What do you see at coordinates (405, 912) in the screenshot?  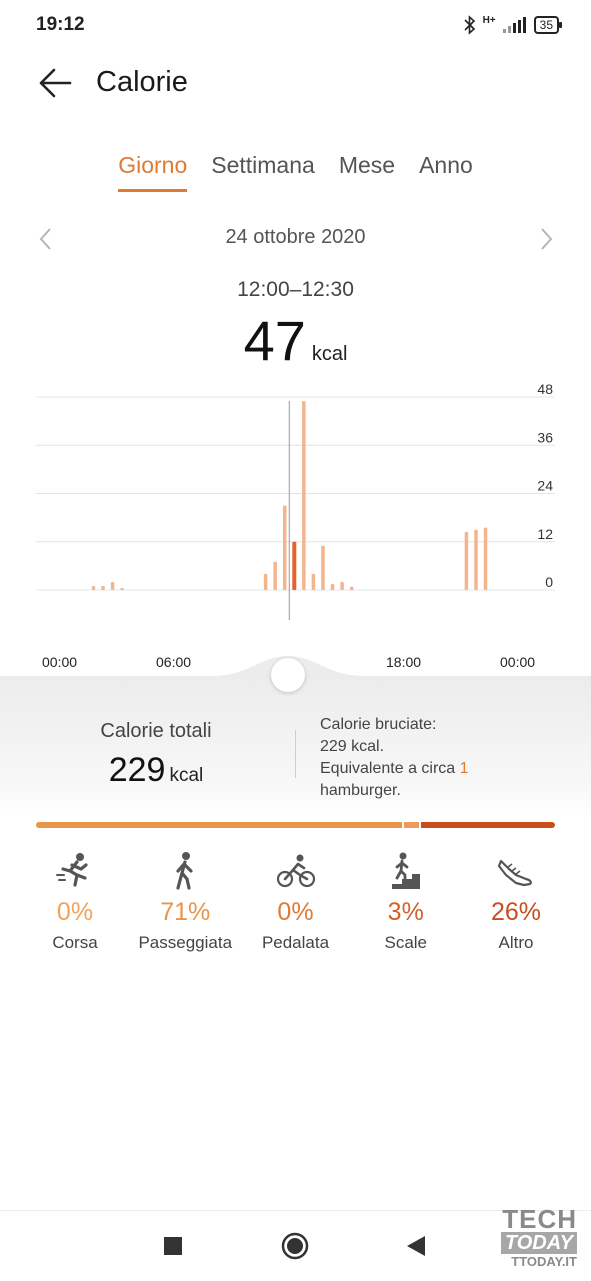 I see `activity-stairs-percent: 3%` at bounding box center [405, 912].